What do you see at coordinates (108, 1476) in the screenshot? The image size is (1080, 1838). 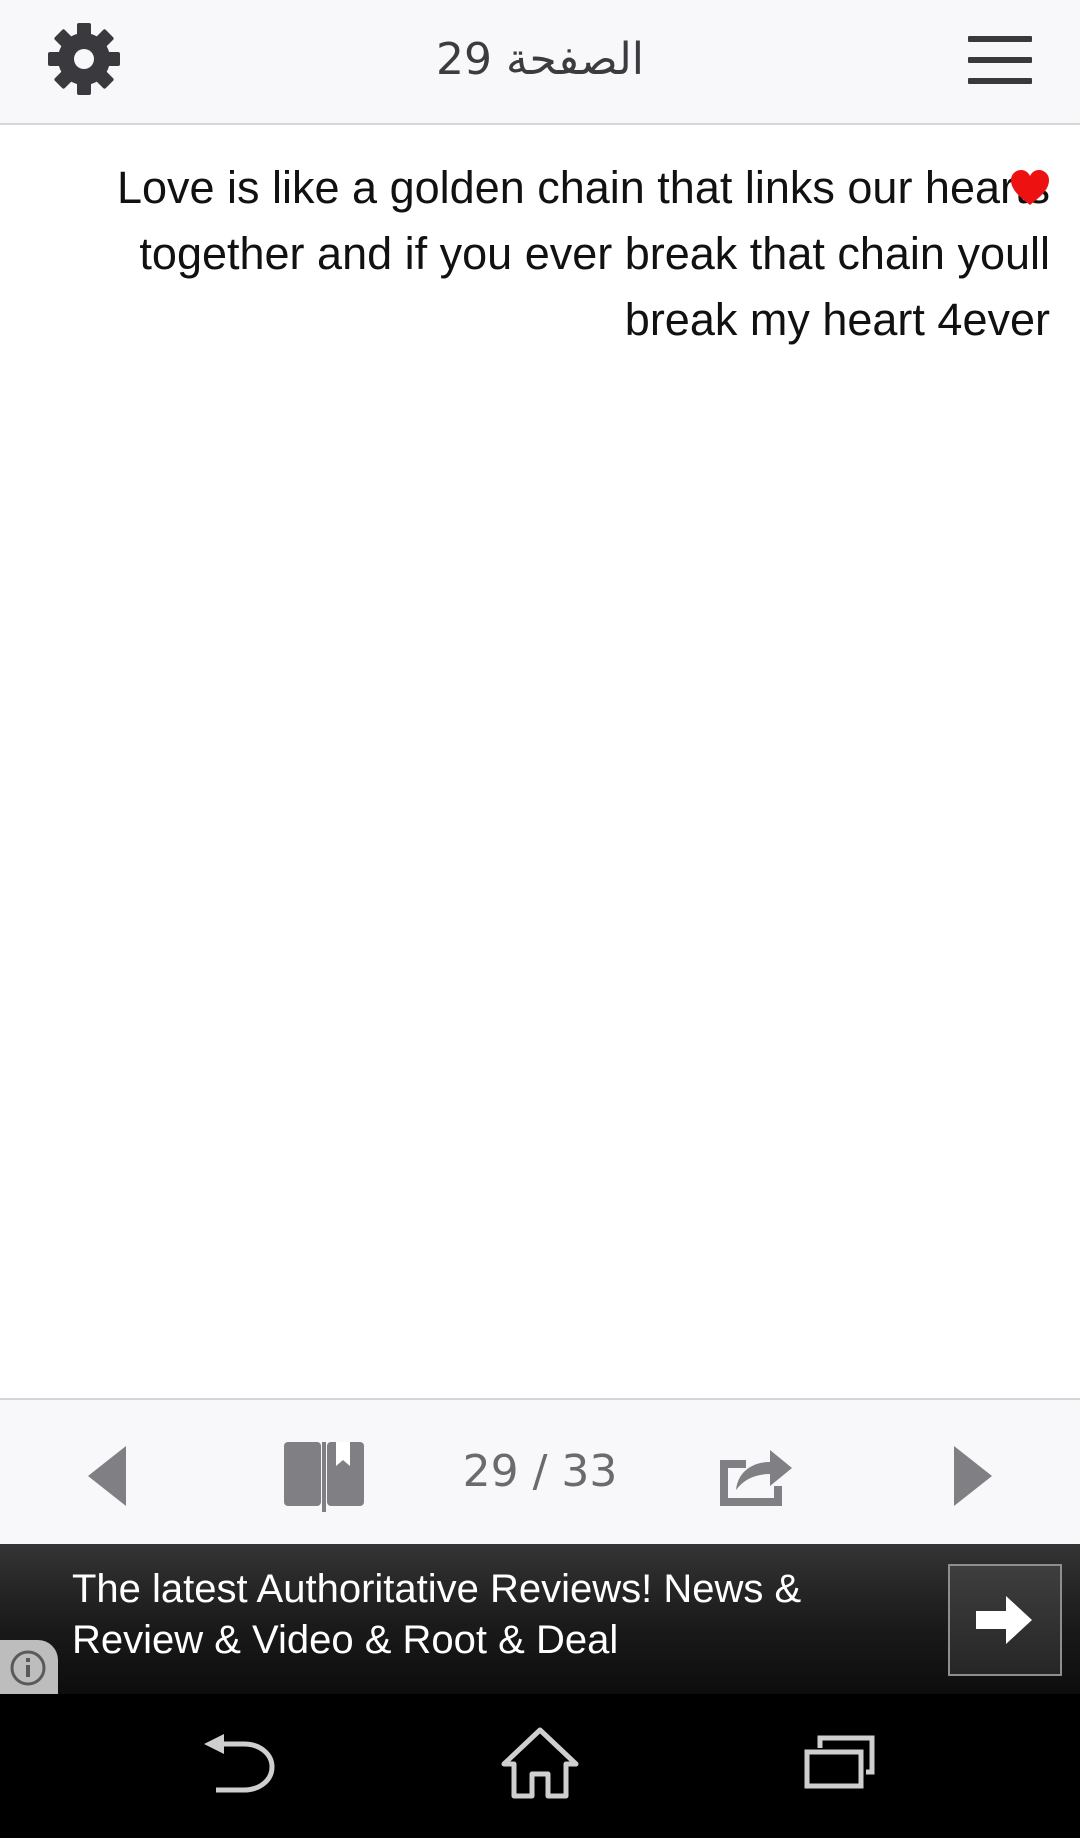 I see `chevron-left-icon` at bounding box center [108, 1476].